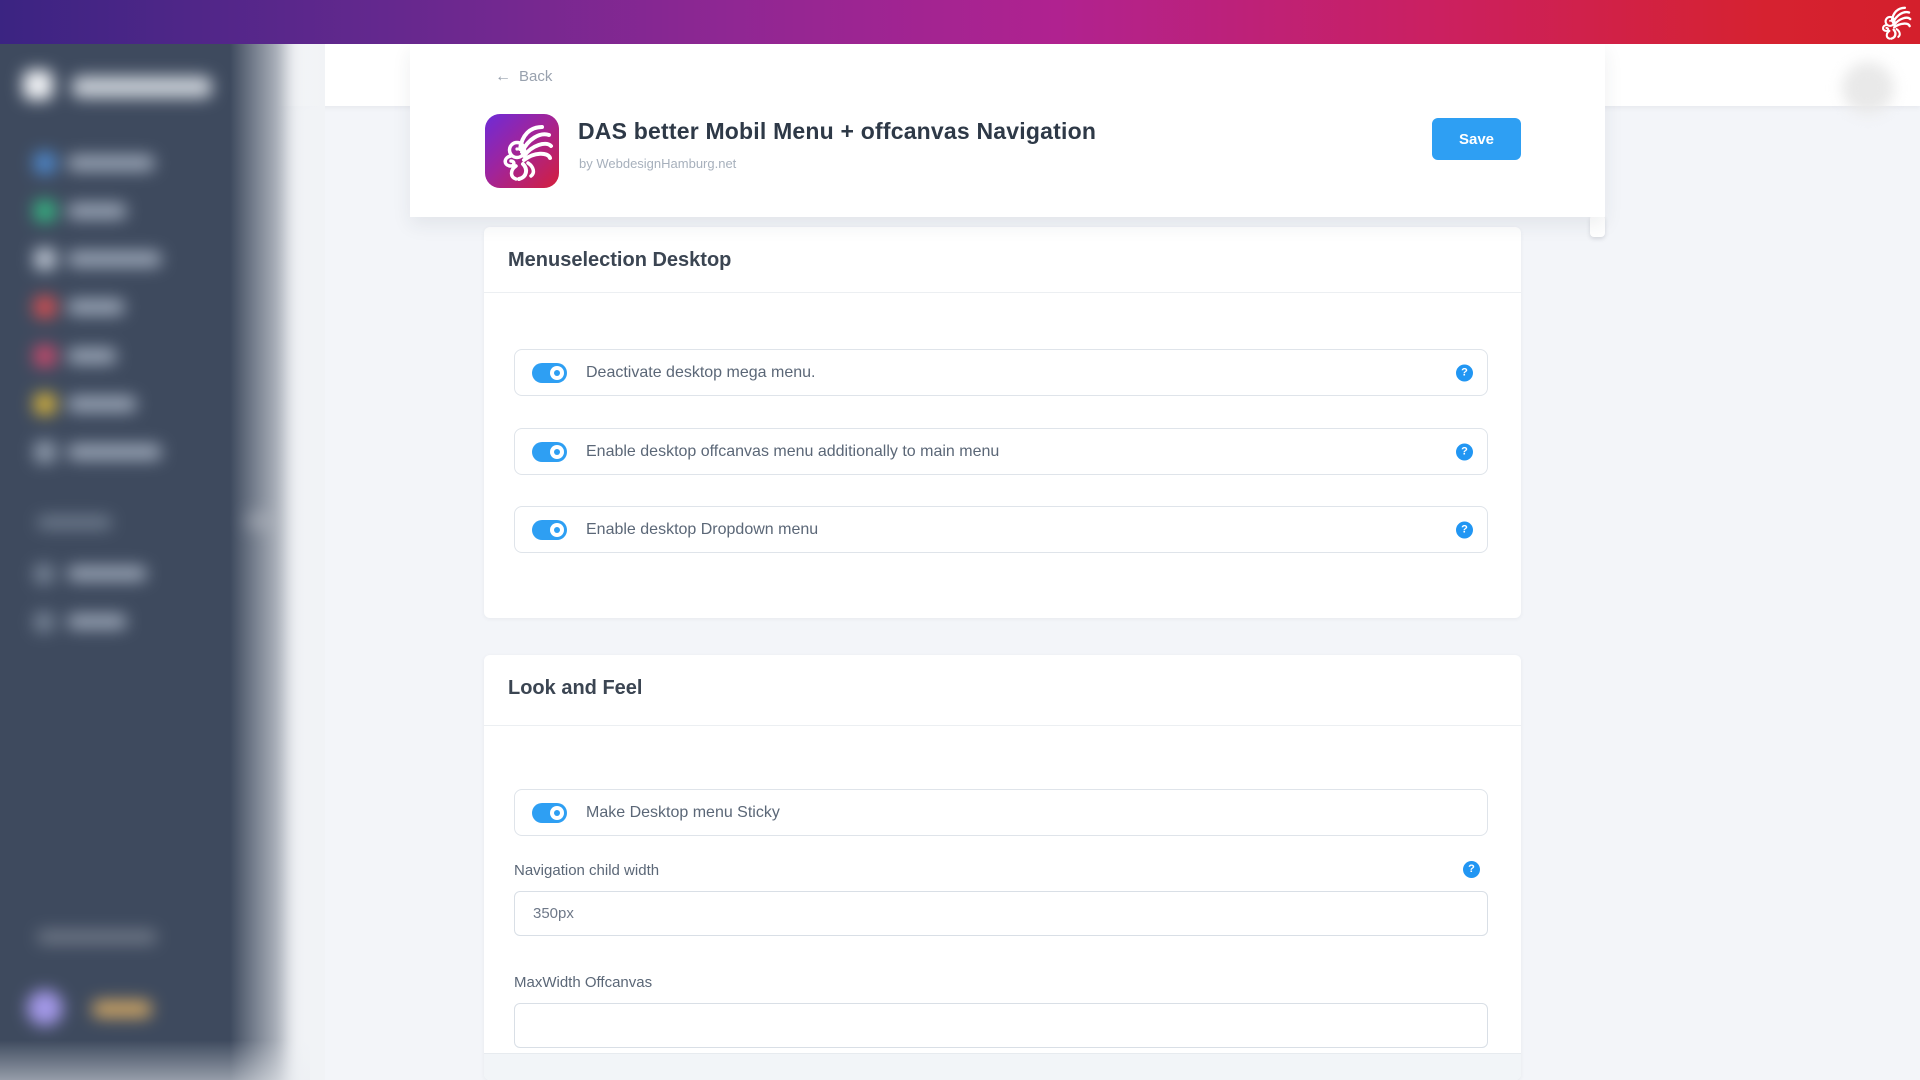 The height and width of the screenshot is (1080, 1920). I want to click on blurred-header-icon, so click(1868, 88).